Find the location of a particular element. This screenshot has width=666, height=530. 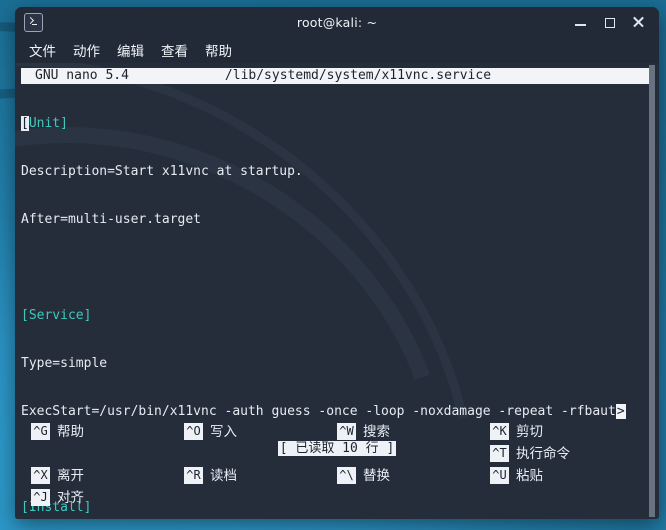

menu-item-help: 帮助 is located at coordinates (218, 50).